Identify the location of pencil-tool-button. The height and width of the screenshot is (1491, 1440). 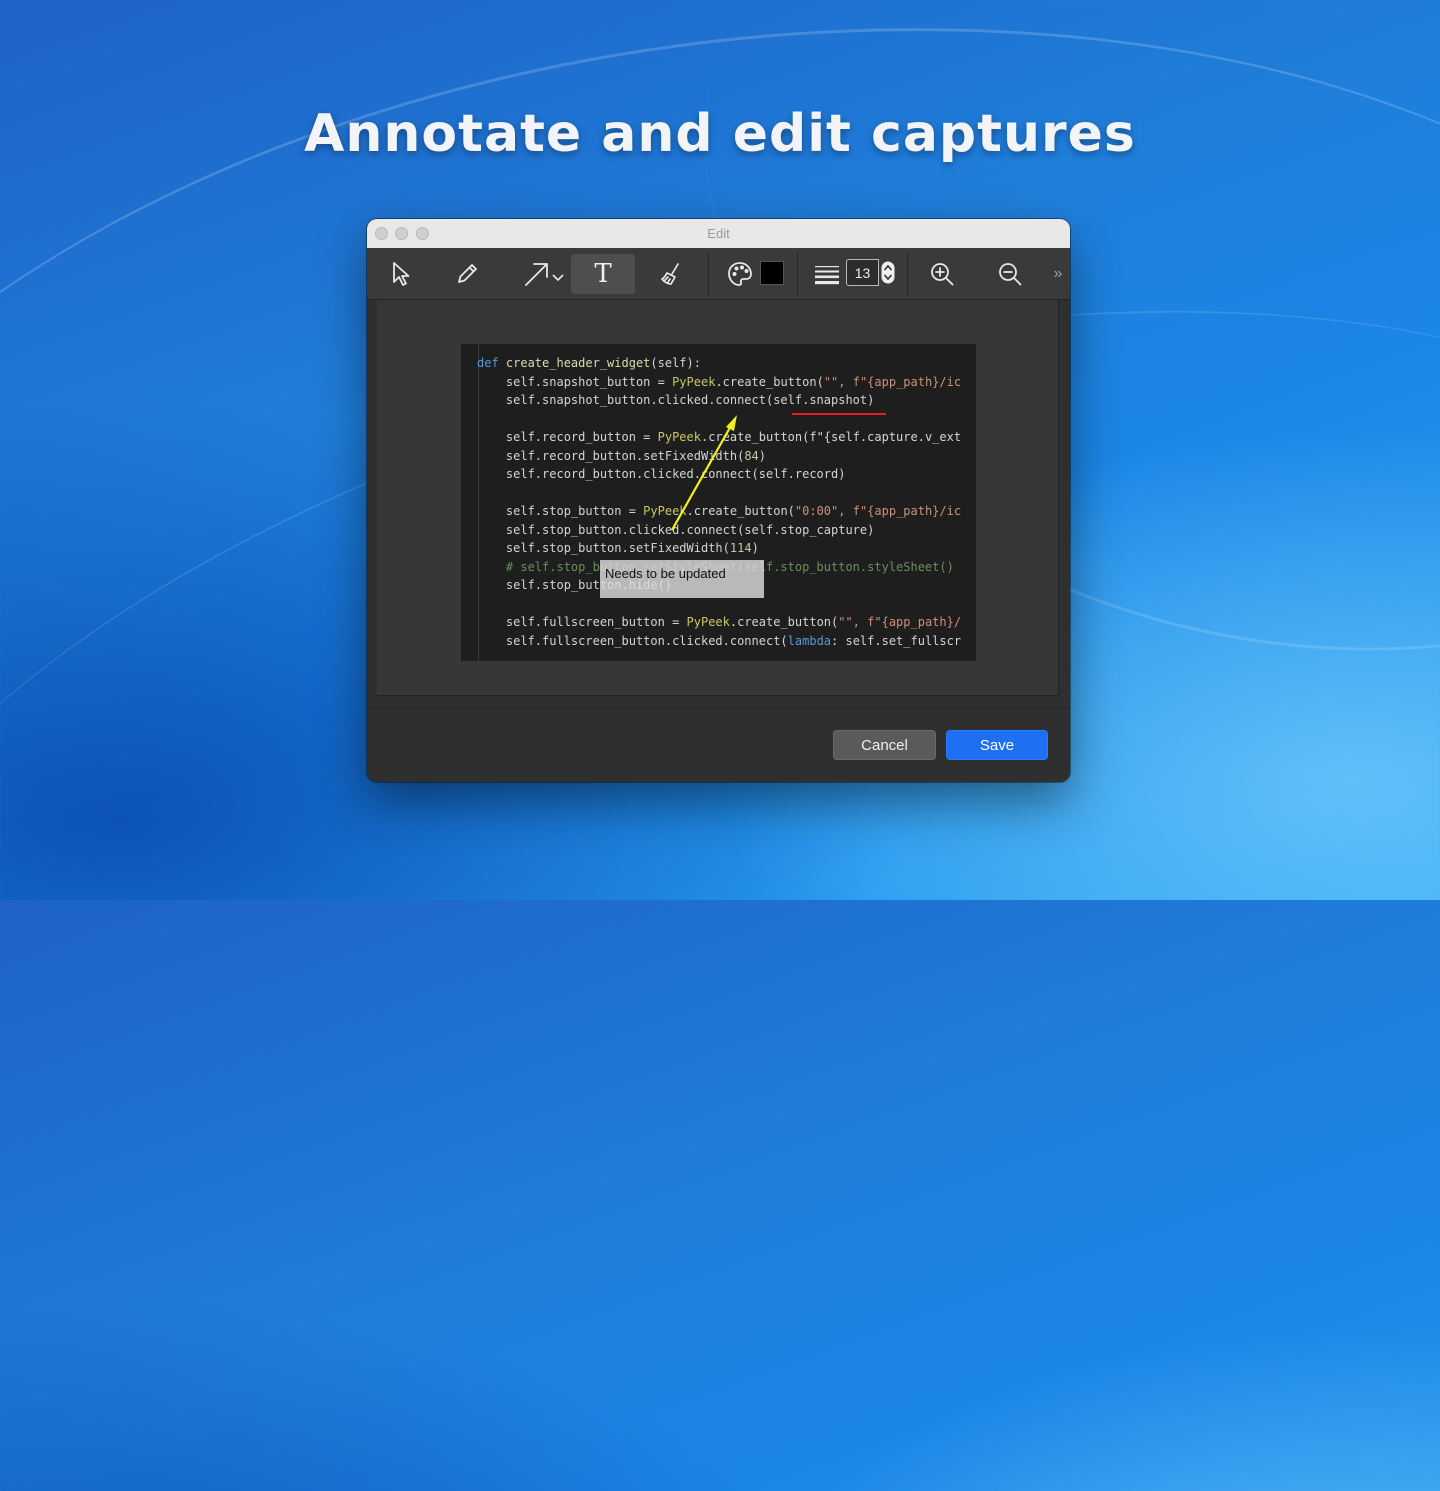
(467, 273).